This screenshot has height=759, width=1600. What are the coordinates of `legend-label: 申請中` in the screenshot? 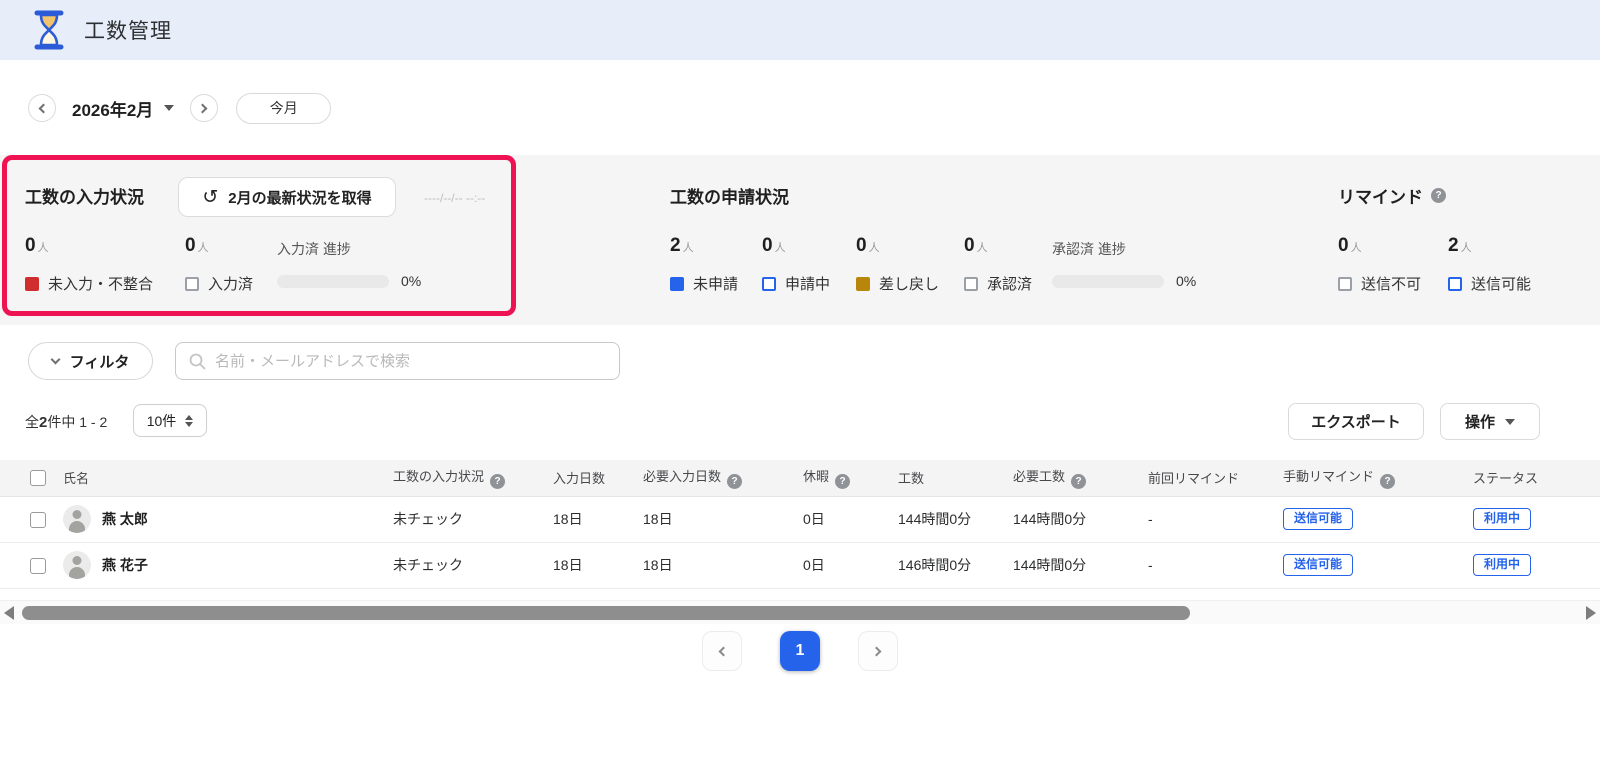 It's located at (808, 284).